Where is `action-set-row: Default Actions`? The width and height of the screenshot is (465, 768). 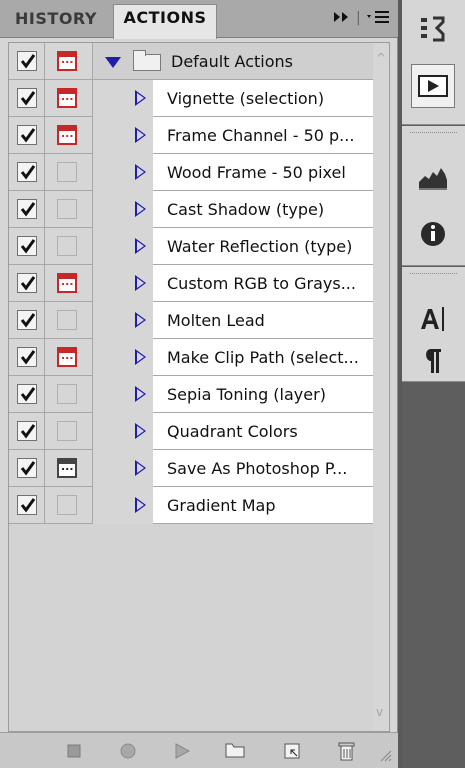
action-set-row: Default Actions is located at coordinates (191, 61).